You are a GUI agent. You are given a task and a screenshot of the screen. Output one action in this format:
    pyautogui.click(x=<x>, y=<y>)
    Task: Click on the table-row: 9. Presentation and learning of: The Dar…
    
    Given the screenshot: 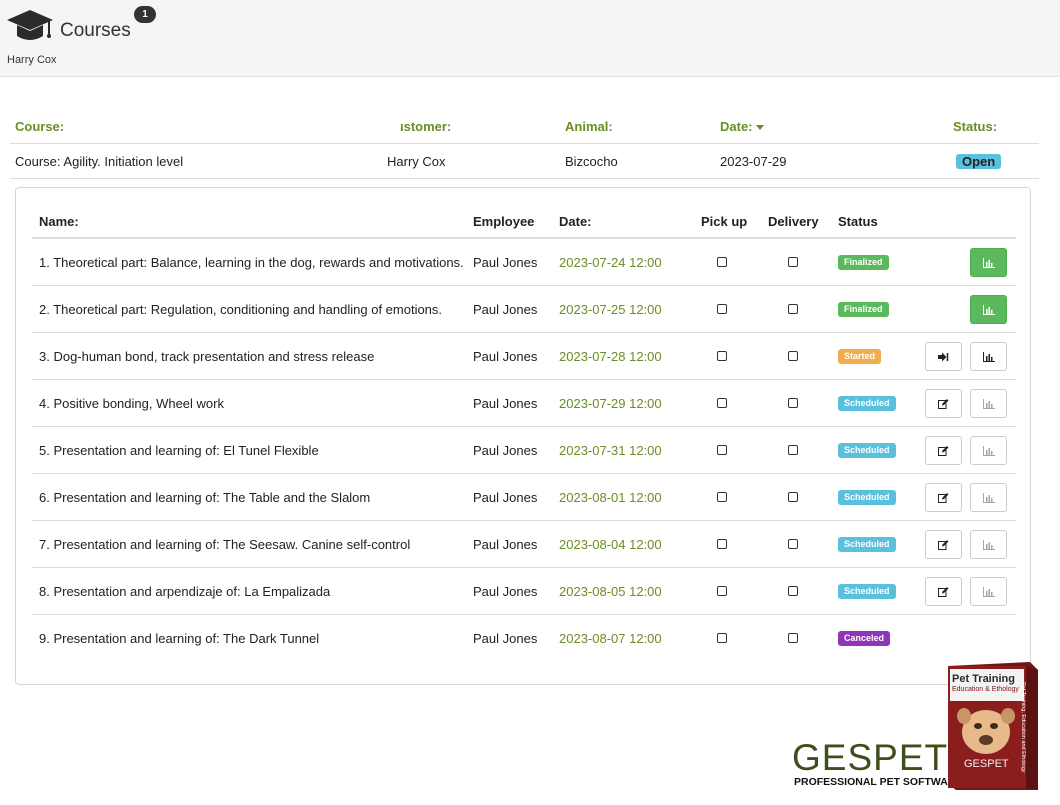 What is the action you would take?
    pyautogui.click(x=524, y=638)
    